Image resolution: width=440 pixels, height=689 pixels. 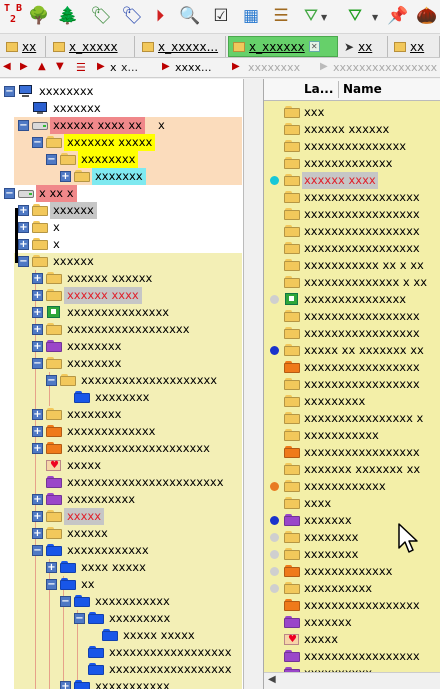 I want to click on tree-node: xxxxxxx, so click(x=121, y=108).